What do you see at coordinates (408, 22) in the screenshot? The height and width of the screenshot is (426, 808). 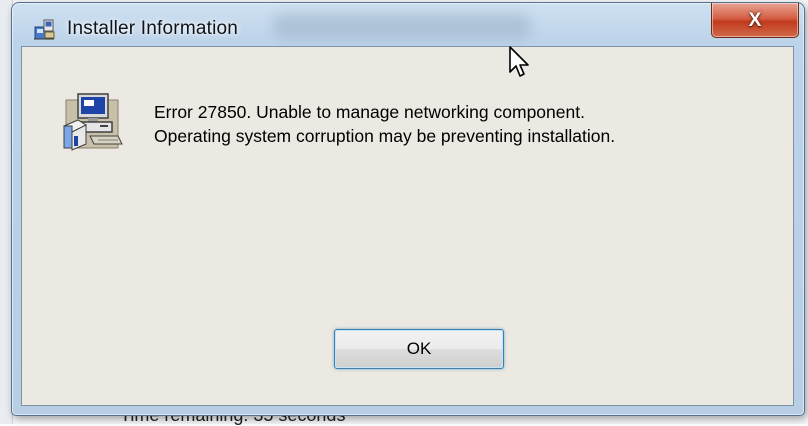 I see `title-bar: Installer Information X` at bounding box center [408, 22].